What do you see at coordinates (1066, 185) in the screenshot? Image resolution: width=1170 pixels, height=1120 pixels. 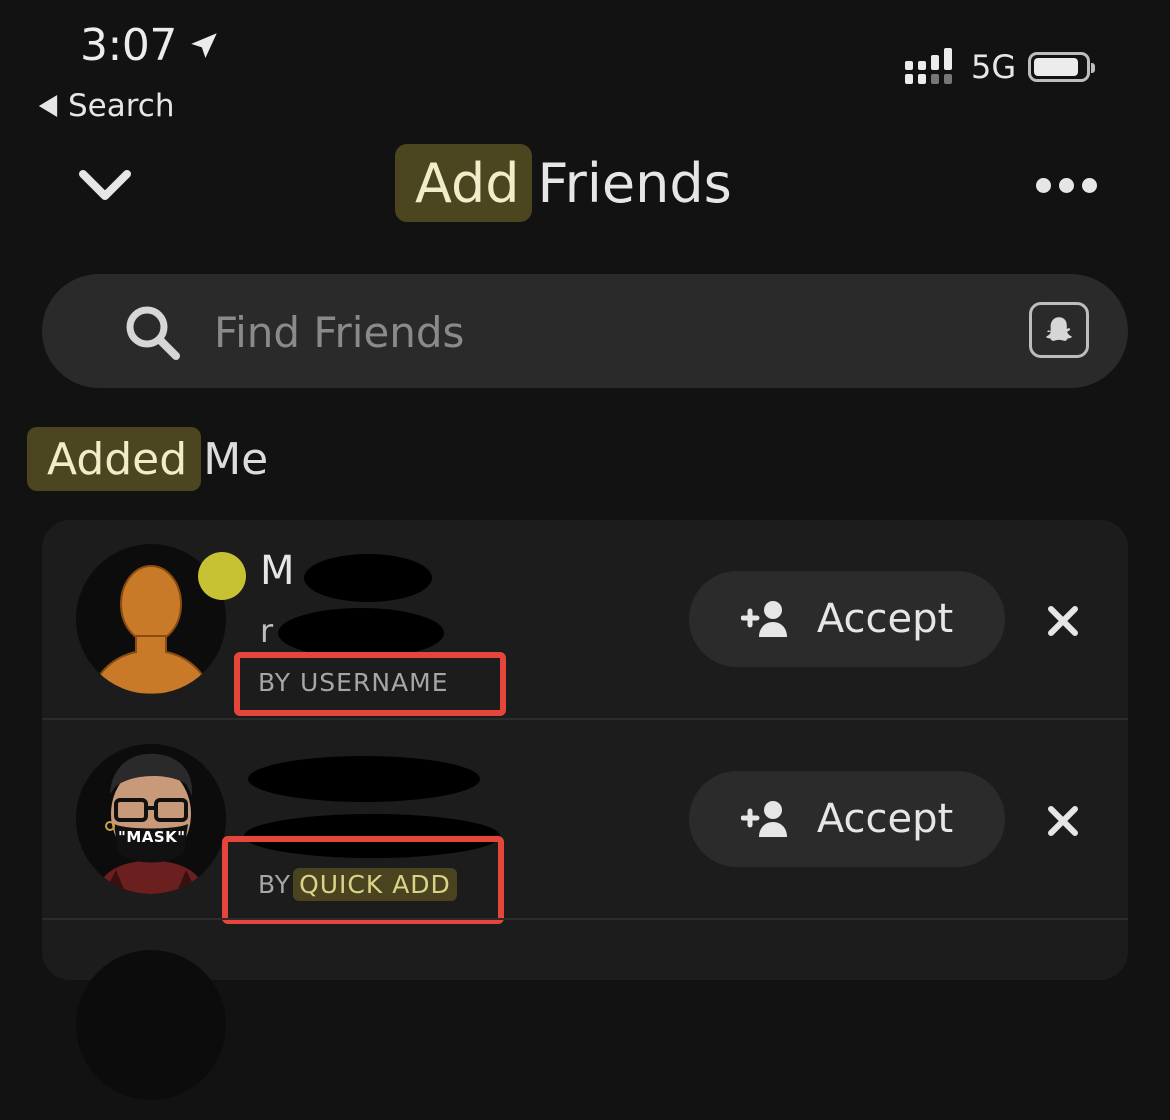 I see `more-options-button` at bounding box center [1066, 185].